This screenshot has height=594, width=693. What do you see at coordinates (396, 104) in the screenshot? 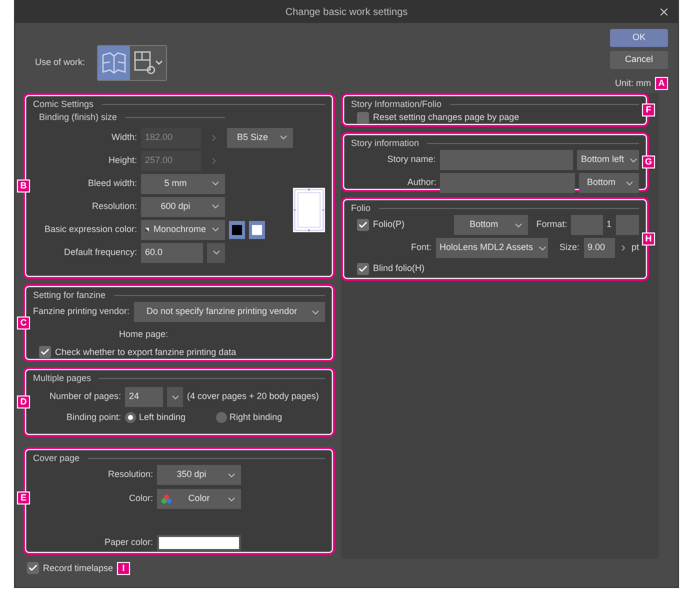
I see `group-title: Story Information/Folio` at bounding box center [396, 104].